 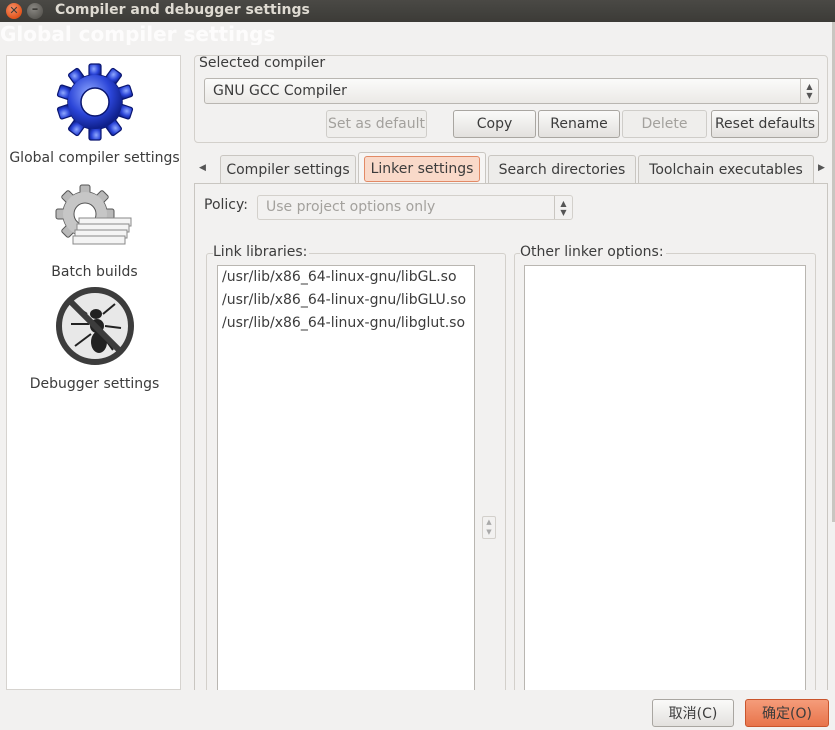 I want to click on rename-button: Rename, so click(x=579, y=124).